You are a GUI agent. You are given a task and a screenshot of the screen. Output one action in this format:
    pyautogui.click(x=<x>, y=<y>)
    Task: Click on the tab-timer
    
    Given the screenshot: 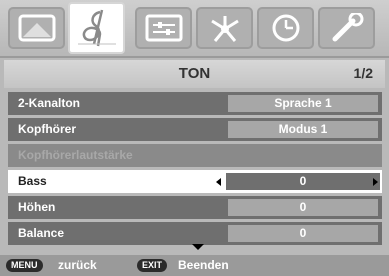 What is the action you would take?
    pyautogui.click(x=285, y=28)
    